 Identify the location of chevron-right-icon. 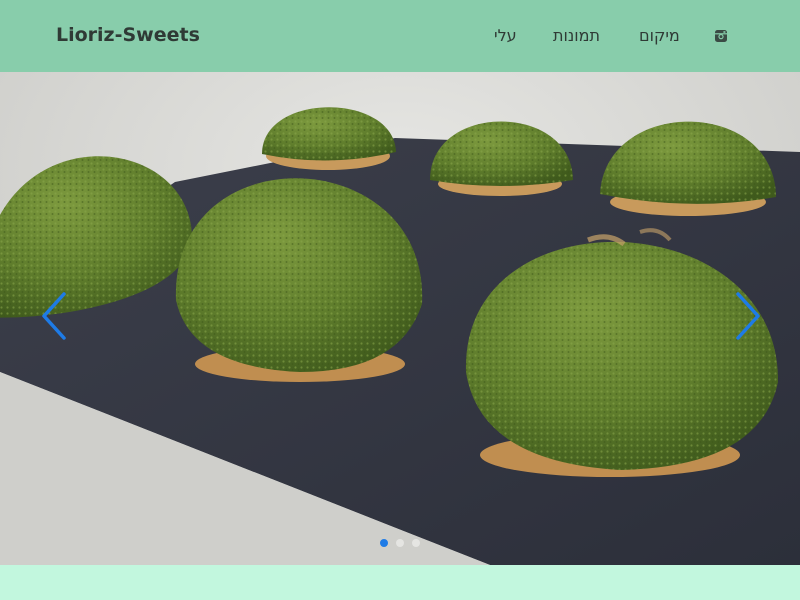
(748, 316).